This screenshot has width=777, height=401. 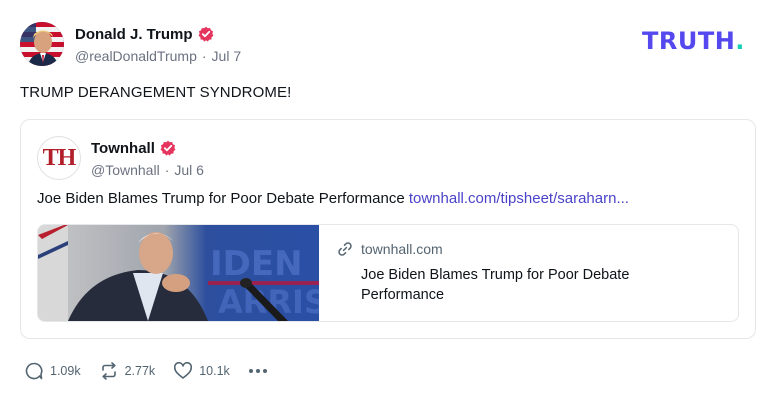 What do you see at coordinates (251, 371) in the screenshot?
I see `more-icon` at bounding box center [251, 371].